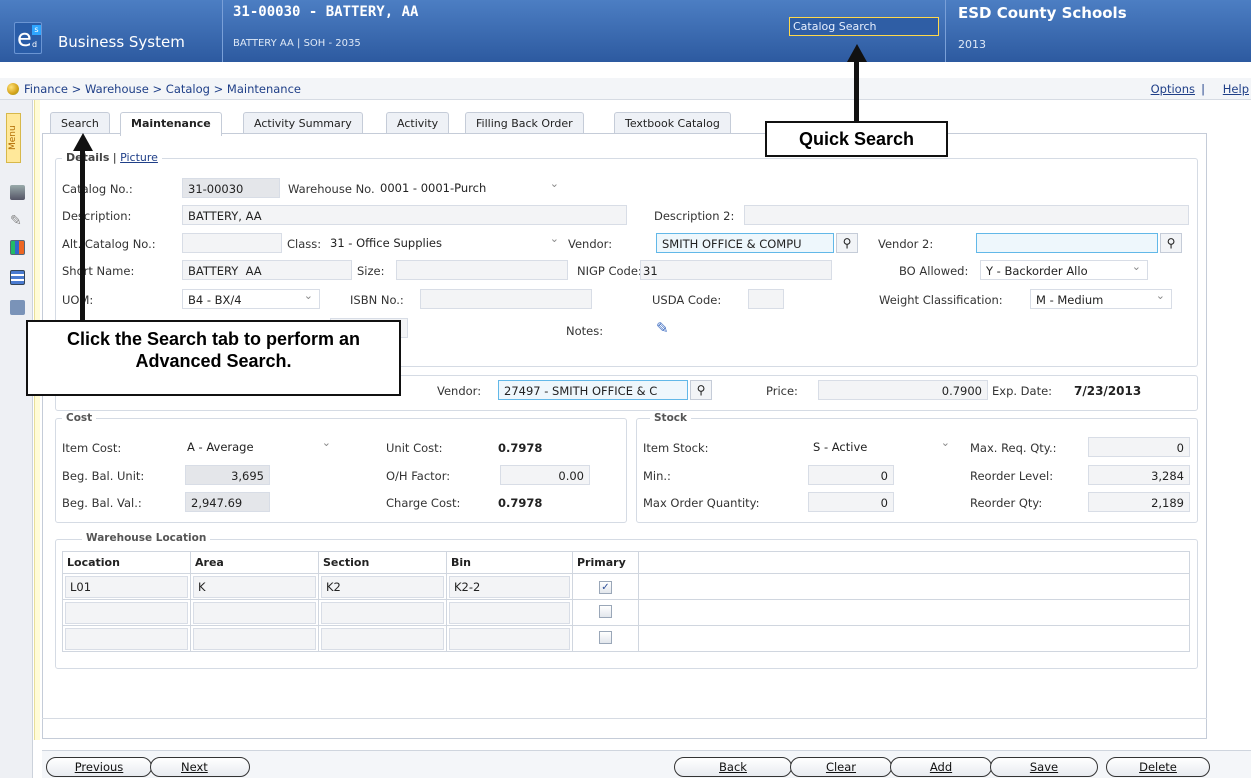  I want to click on primary-checkbox: ✓, so click(605, 587).